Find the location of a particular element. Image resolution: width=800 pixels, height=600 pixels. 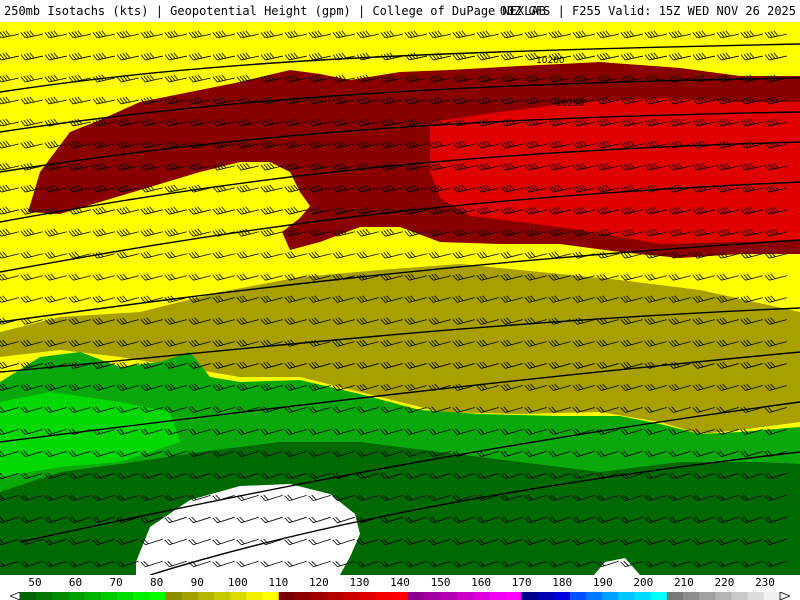

legend-label: 120 is located at coordinates (318, 582).